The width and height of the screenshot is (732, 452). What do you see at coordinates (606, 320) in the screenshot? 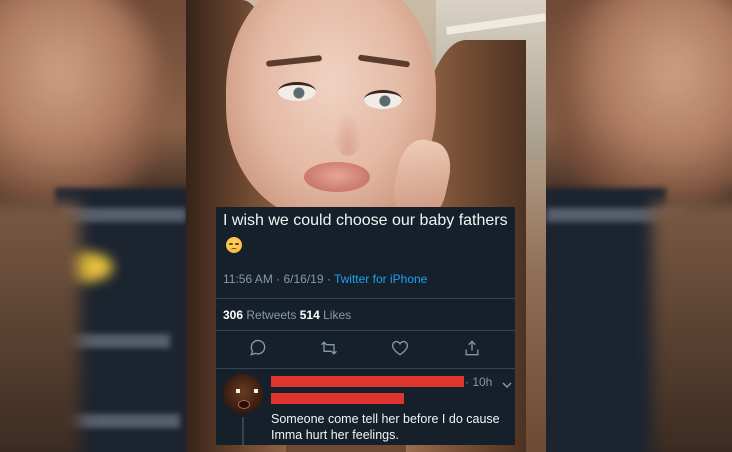
I see `blurred-tweet-card` at bounding box center [606, 320].